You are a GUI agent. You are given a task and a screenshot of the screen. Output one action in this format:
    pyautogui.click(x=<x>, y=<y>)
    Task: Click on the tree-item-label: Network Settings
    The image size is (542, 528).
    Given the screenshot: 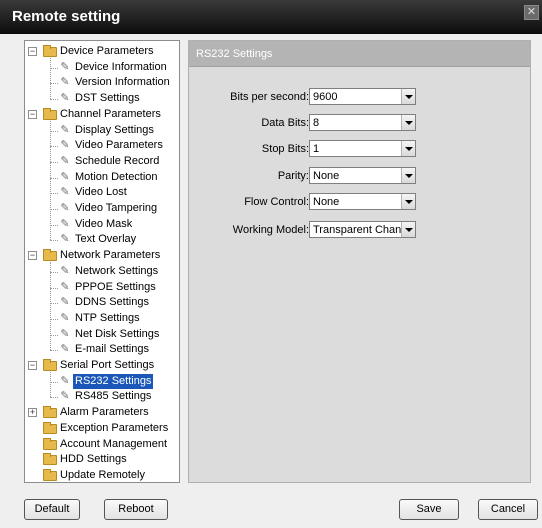 What is the action you would take?
    pyautogui.click(x=117, y=270)
    